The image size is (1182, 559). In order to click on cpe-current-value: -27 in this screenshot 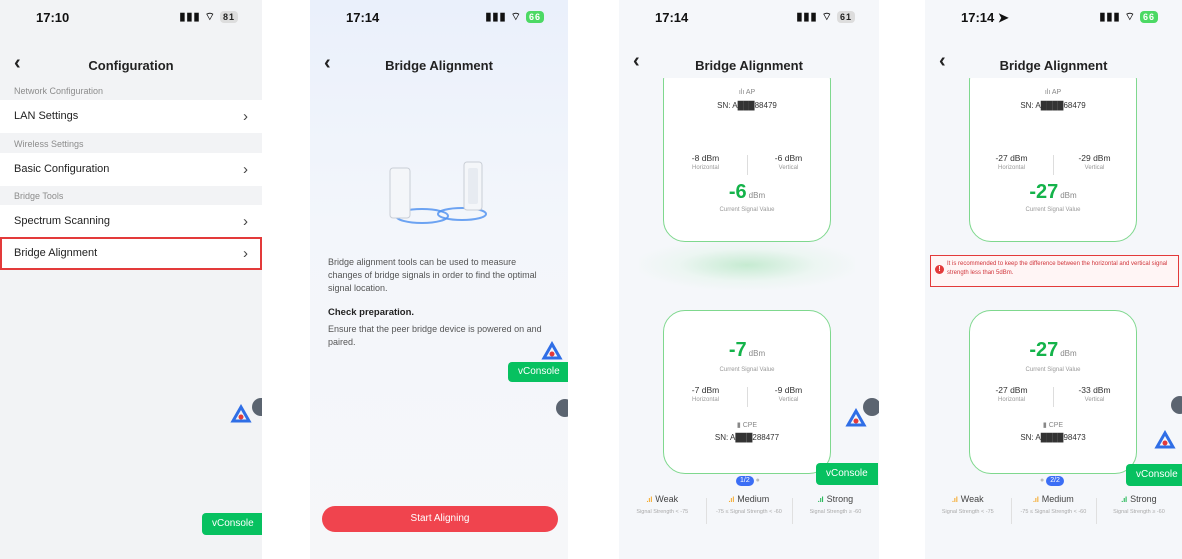, I will do `click(1044, 350)`.